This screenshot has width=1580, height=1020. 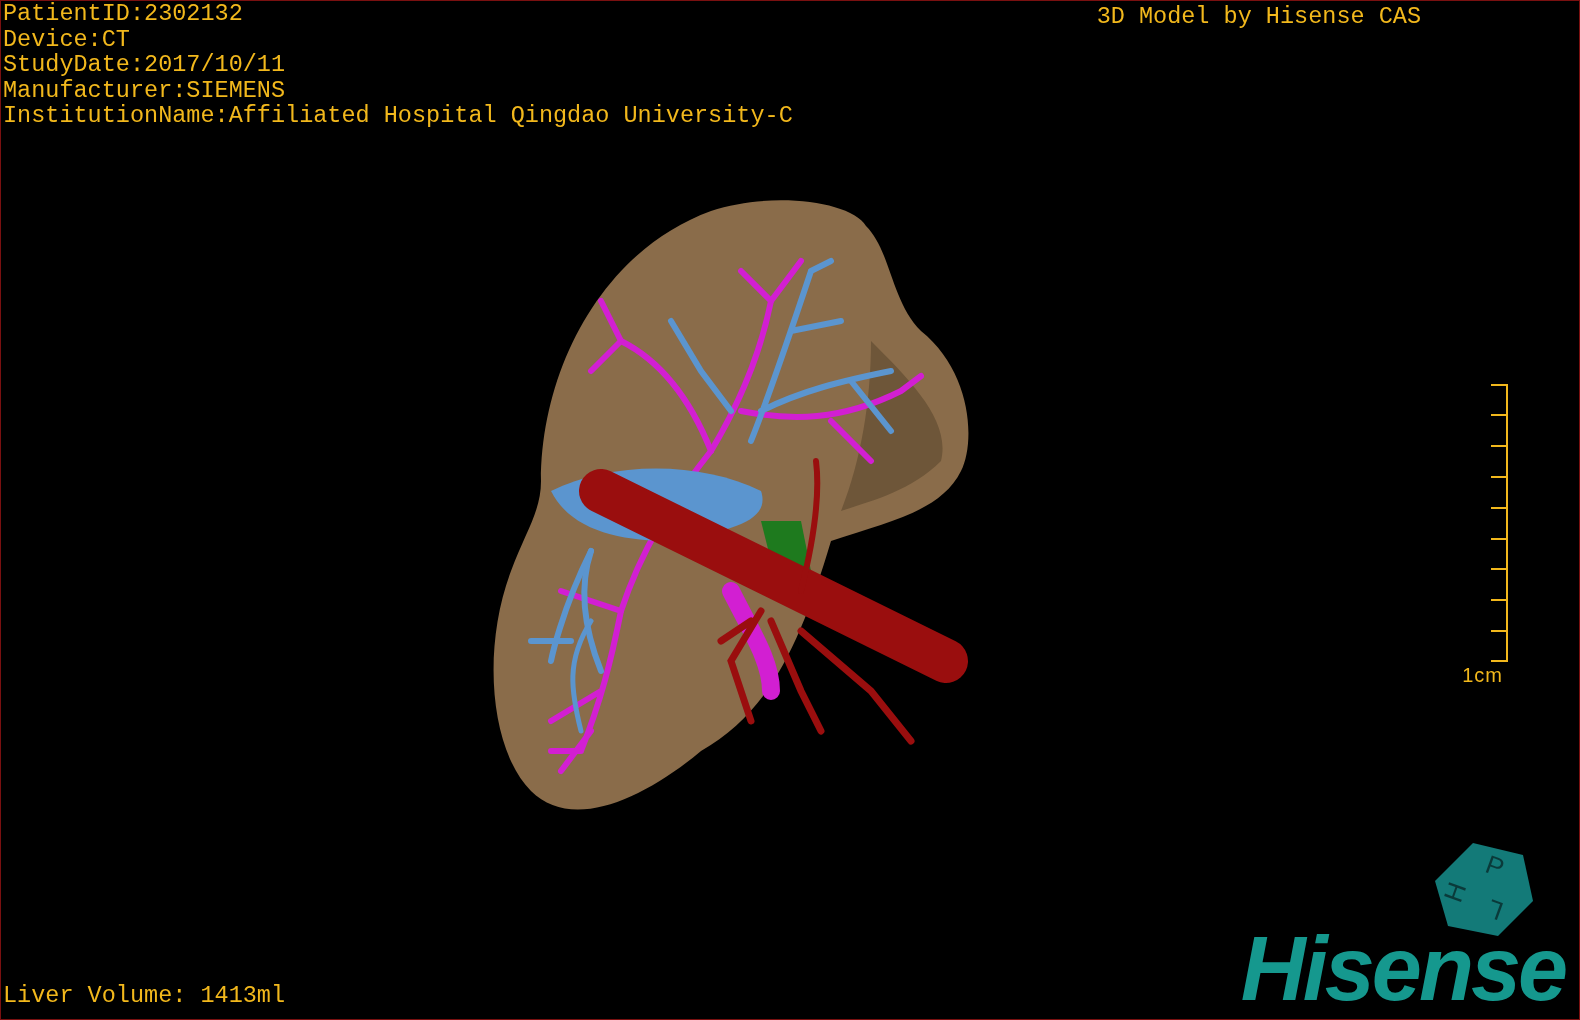 I want to click on brand-logo: Hisense, so click(x=1403, y=969).